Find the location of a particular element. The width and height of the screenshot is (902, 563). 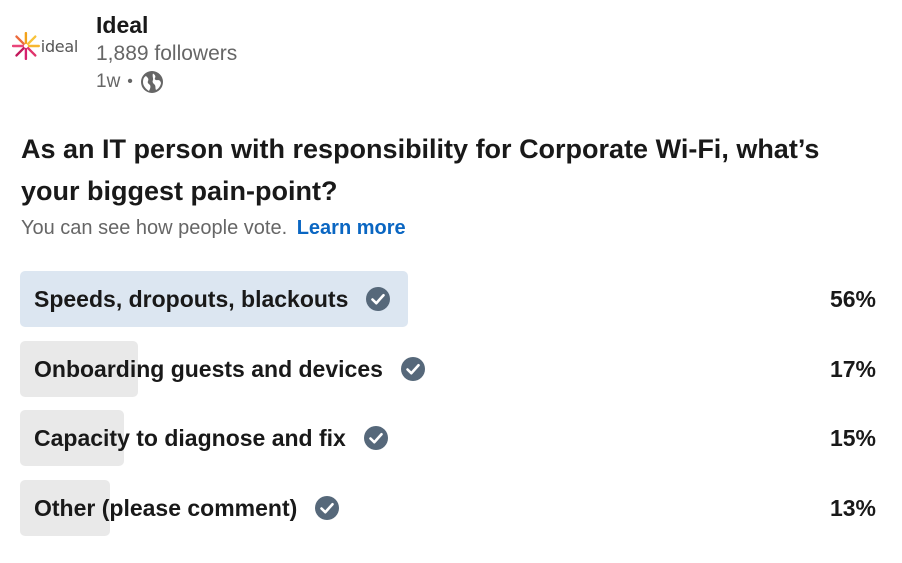

follower-count: 1,889 followers is located at coordinates (167, 53).